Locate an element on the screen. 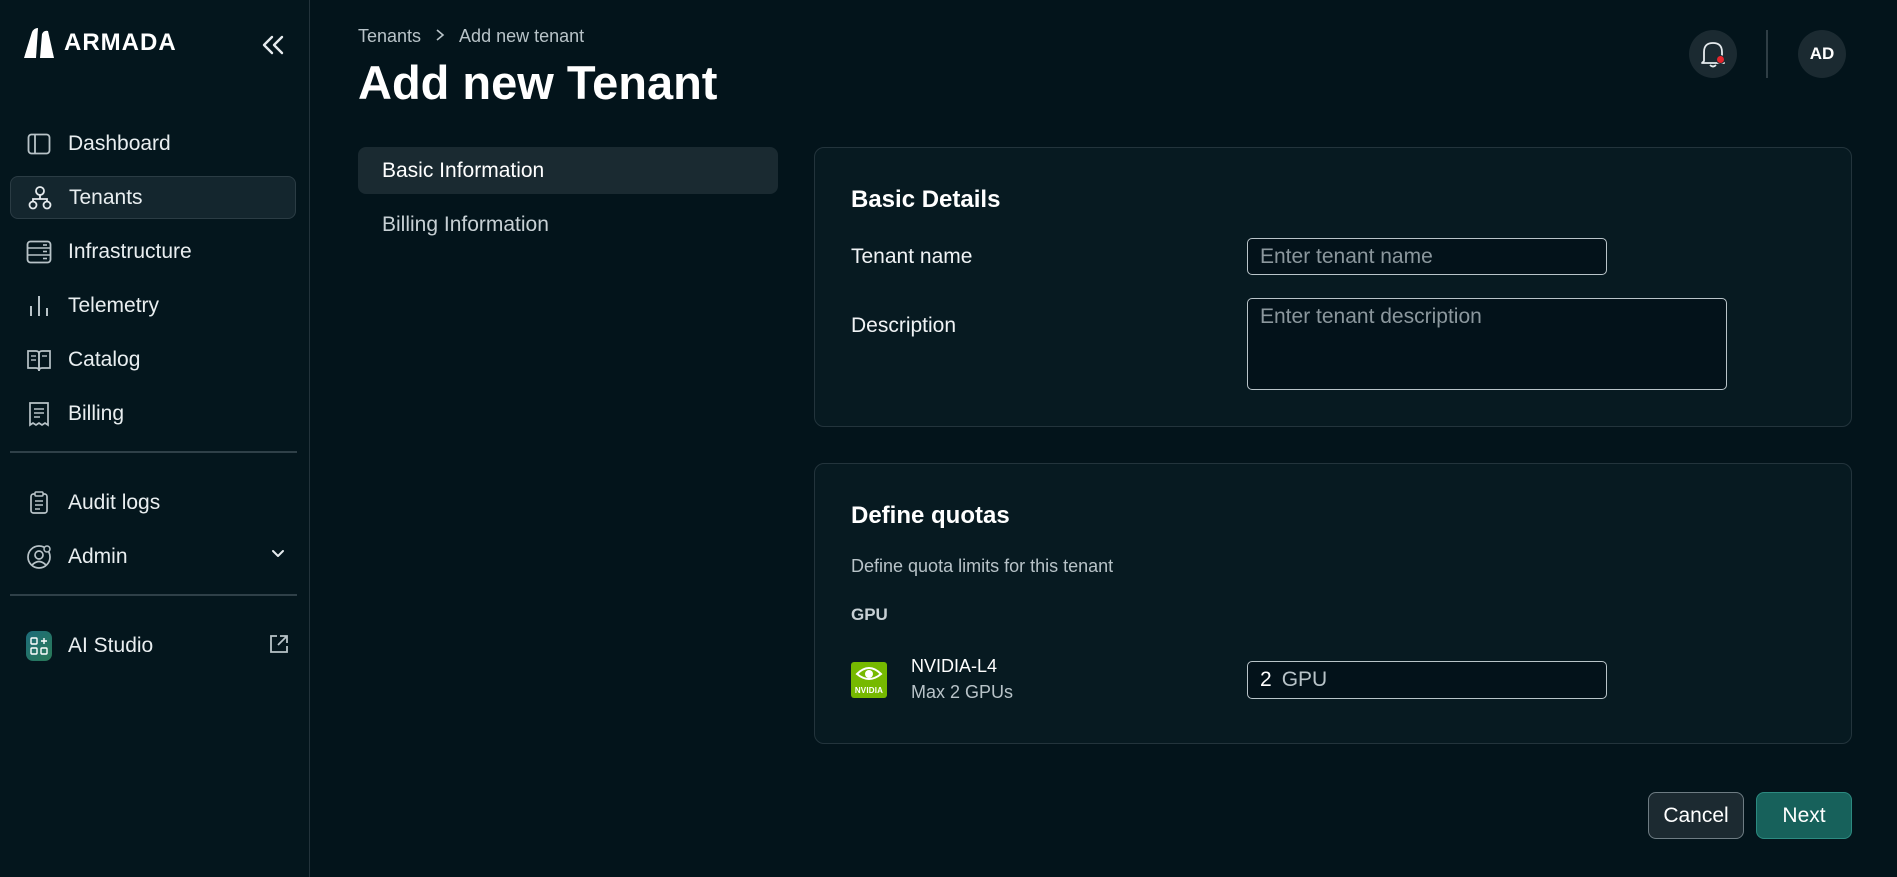 This screenshot has height=877, width=1897. sidebar-item-dashboard: Dashboard is located at coordinates (153, 143).